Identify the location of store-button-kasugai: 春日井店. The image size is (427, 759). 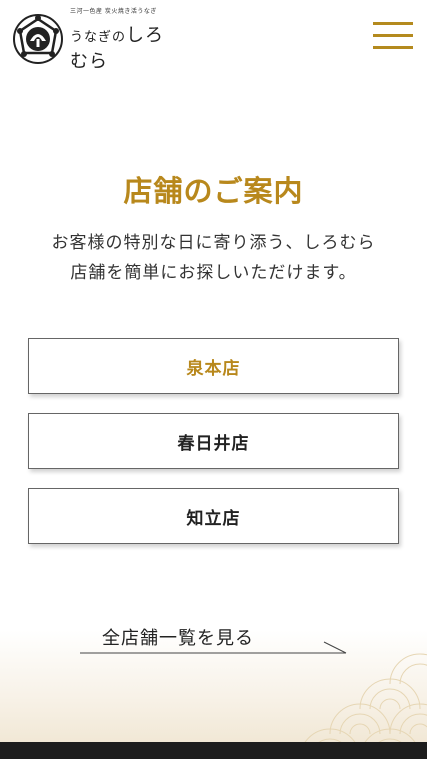
(213, 441).